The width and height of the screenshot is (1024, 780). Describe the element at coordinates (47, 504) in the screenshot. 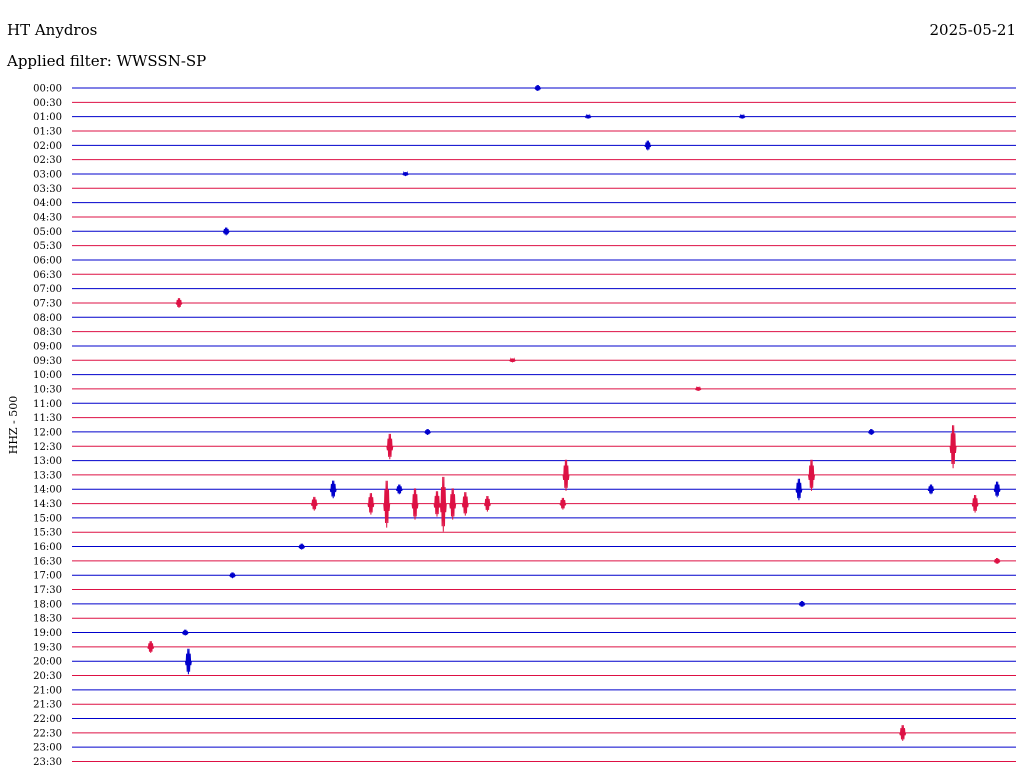

I see `row-time-label: 14:30` at that location.